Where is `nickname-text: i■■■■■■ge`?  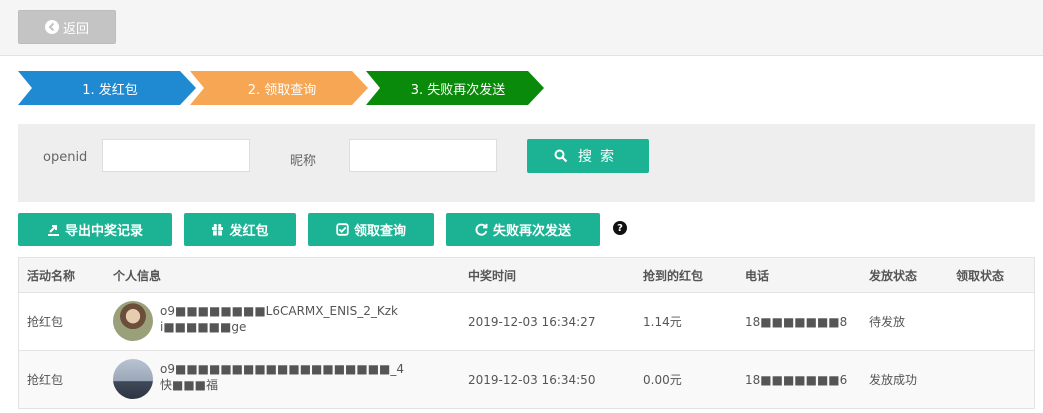 nickname-text: i■■■■■■ge is located at coordinates (203, 327).